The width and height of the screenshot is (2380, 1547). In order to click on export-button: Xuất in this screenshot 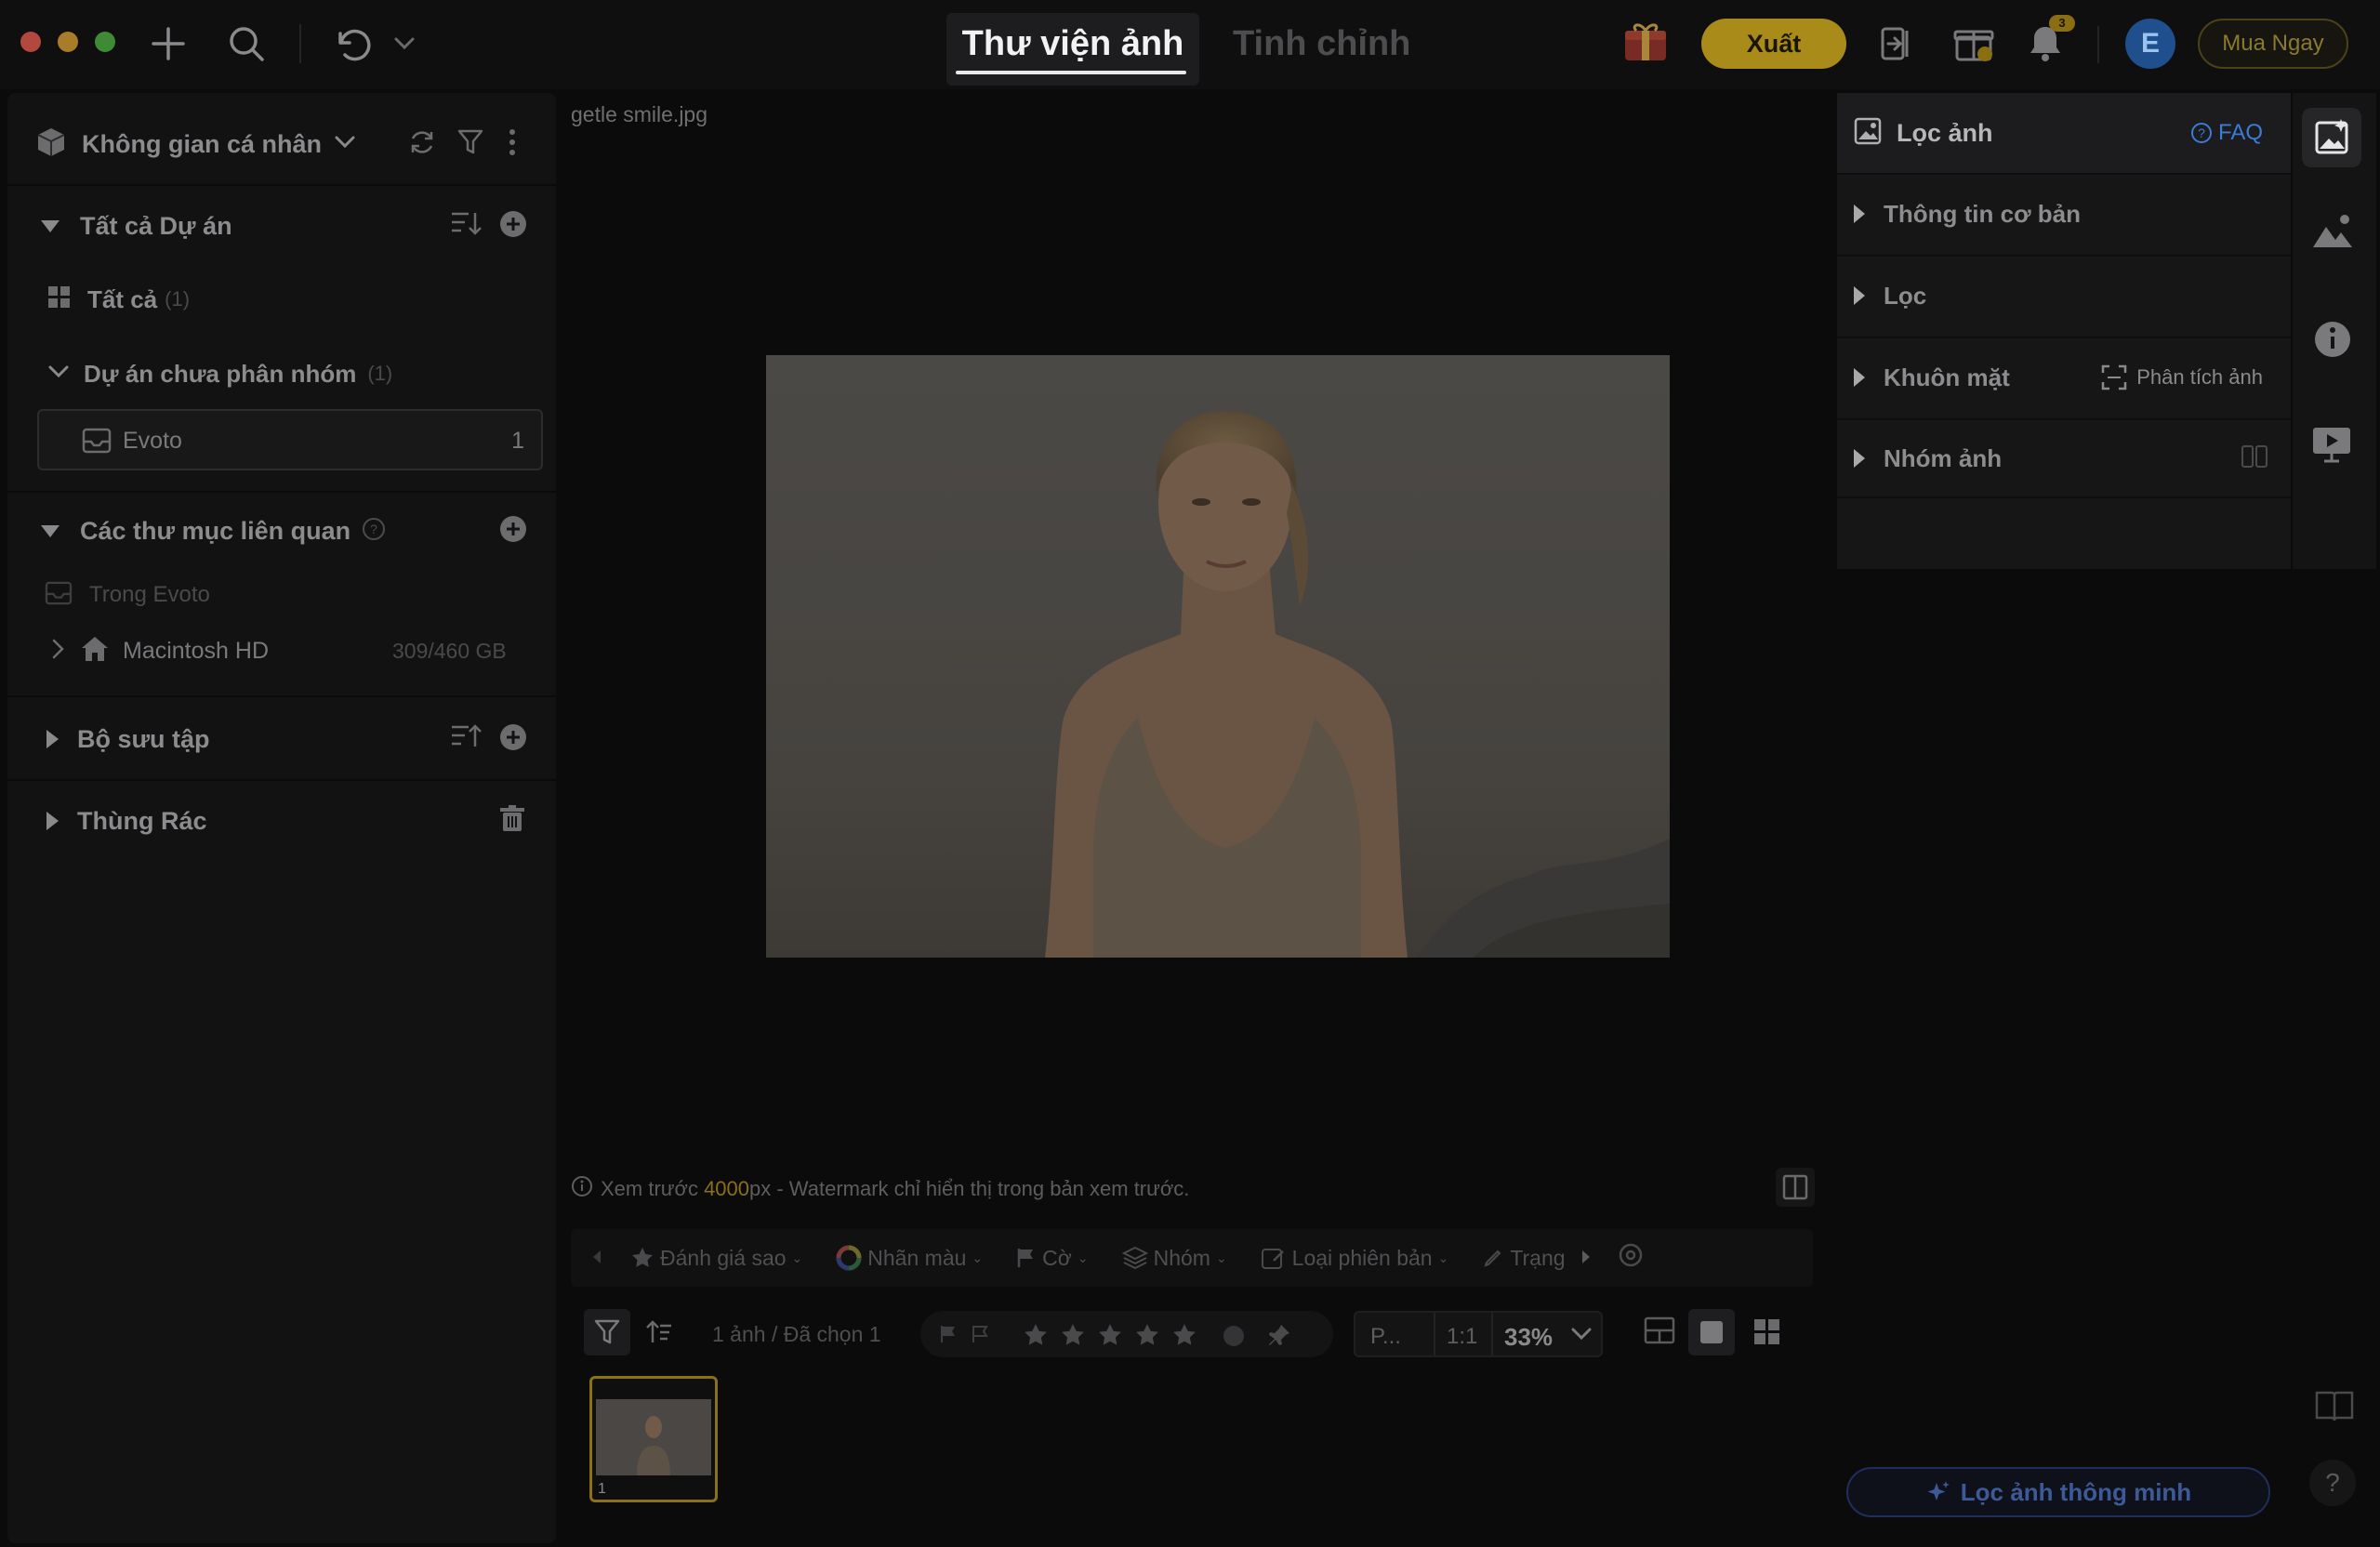, I will do `click(1773, 44)`.